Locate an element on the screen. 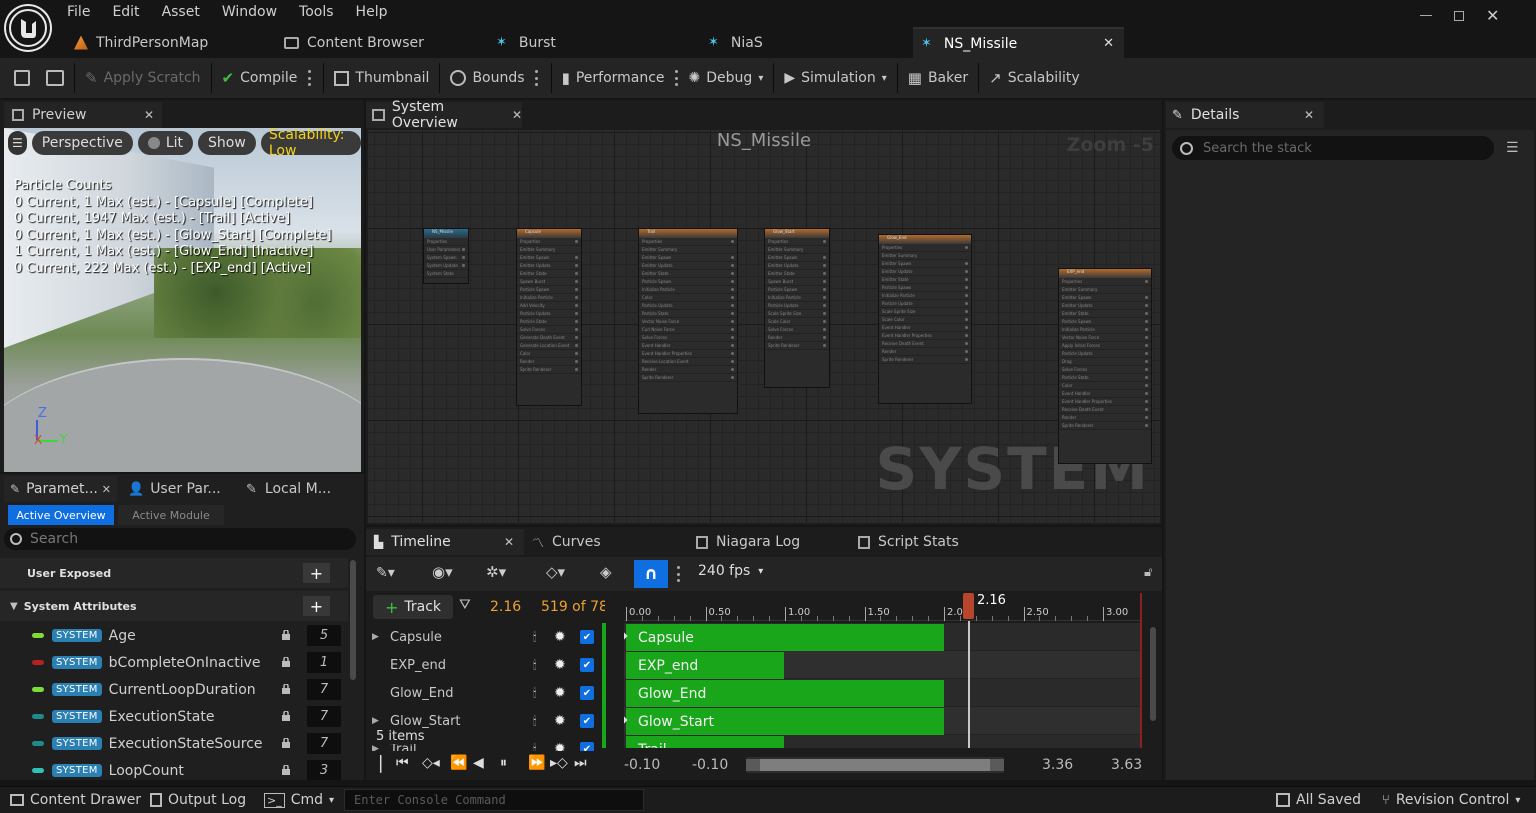 This screenshot has height=813, width=1536. system-overview-tab: System Overview ✕ is located at coordinates (444, 115).